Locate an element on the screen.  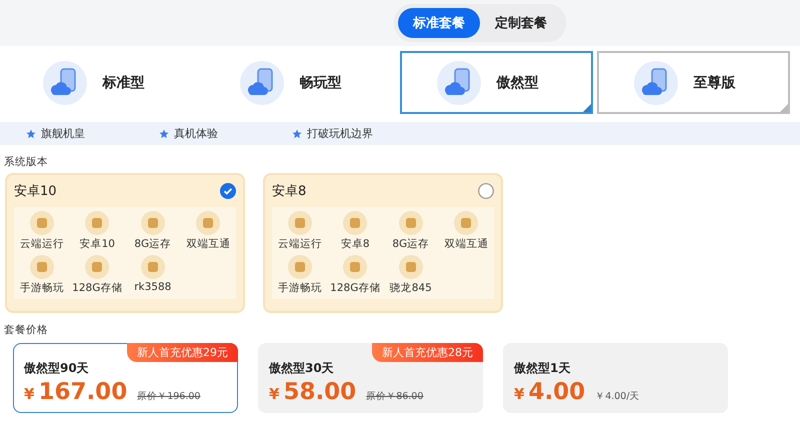
version-name: 安卓8 is located at coordinates (289, 191).